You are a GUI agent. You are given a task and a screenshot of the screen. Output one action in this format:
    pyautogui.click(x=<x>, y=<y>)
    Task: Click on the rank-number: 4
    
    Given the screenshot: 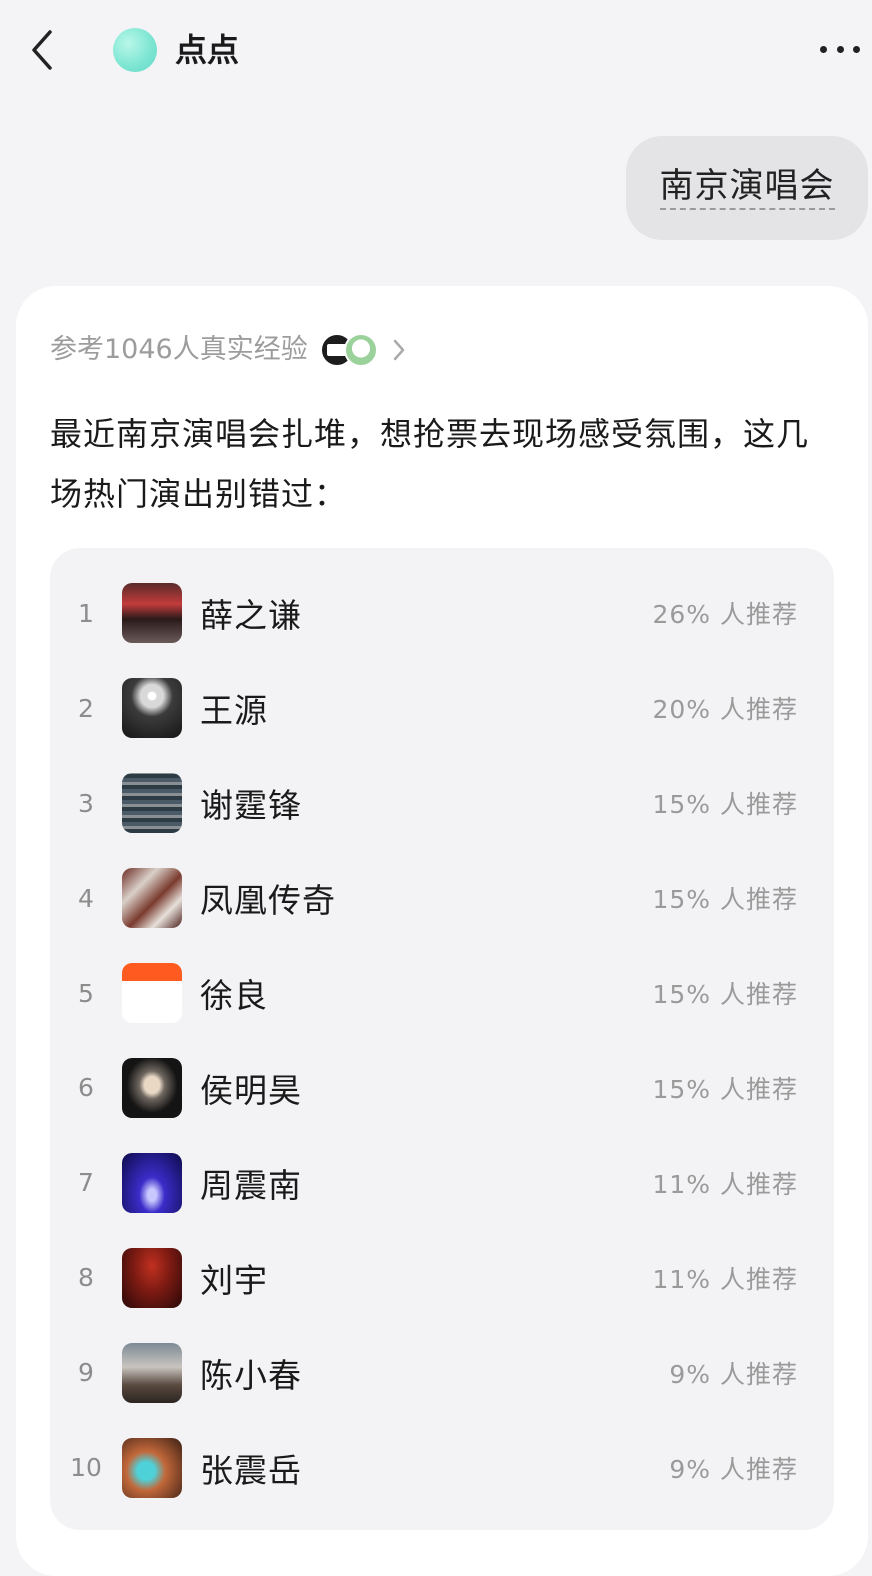 What is the action you would take?
    pyautogui.click(x=86, y=898)
    